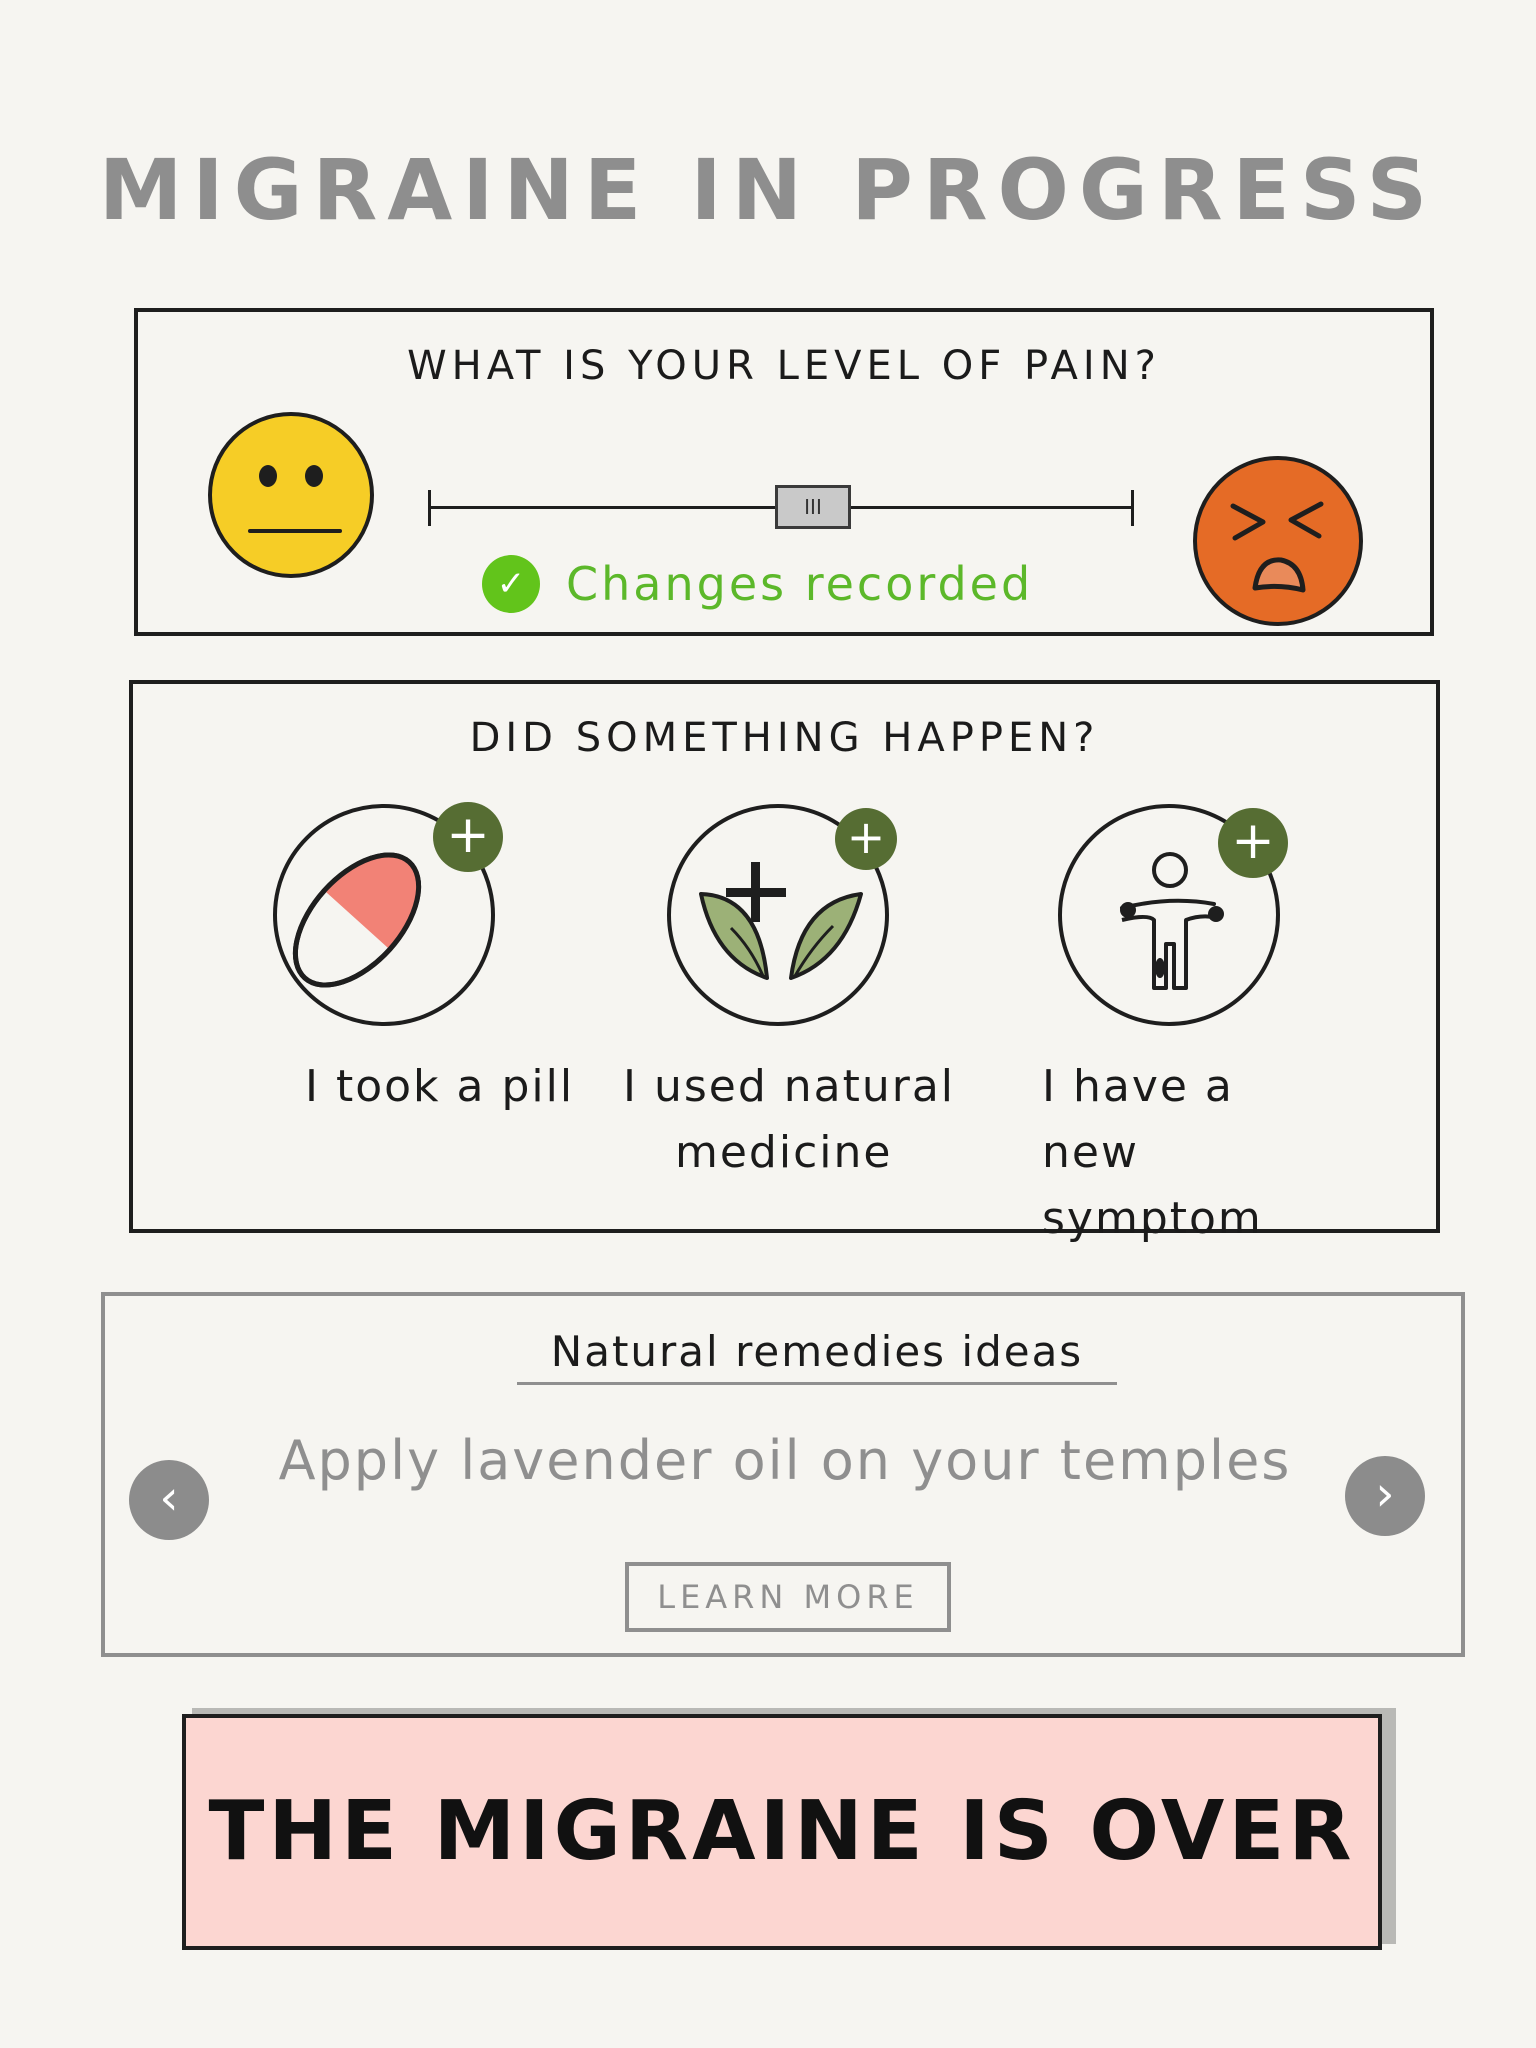  Describe the element at coordinates (1385, 1496) in the screenshot. I see `chevron-right-icon: ›` at that location.